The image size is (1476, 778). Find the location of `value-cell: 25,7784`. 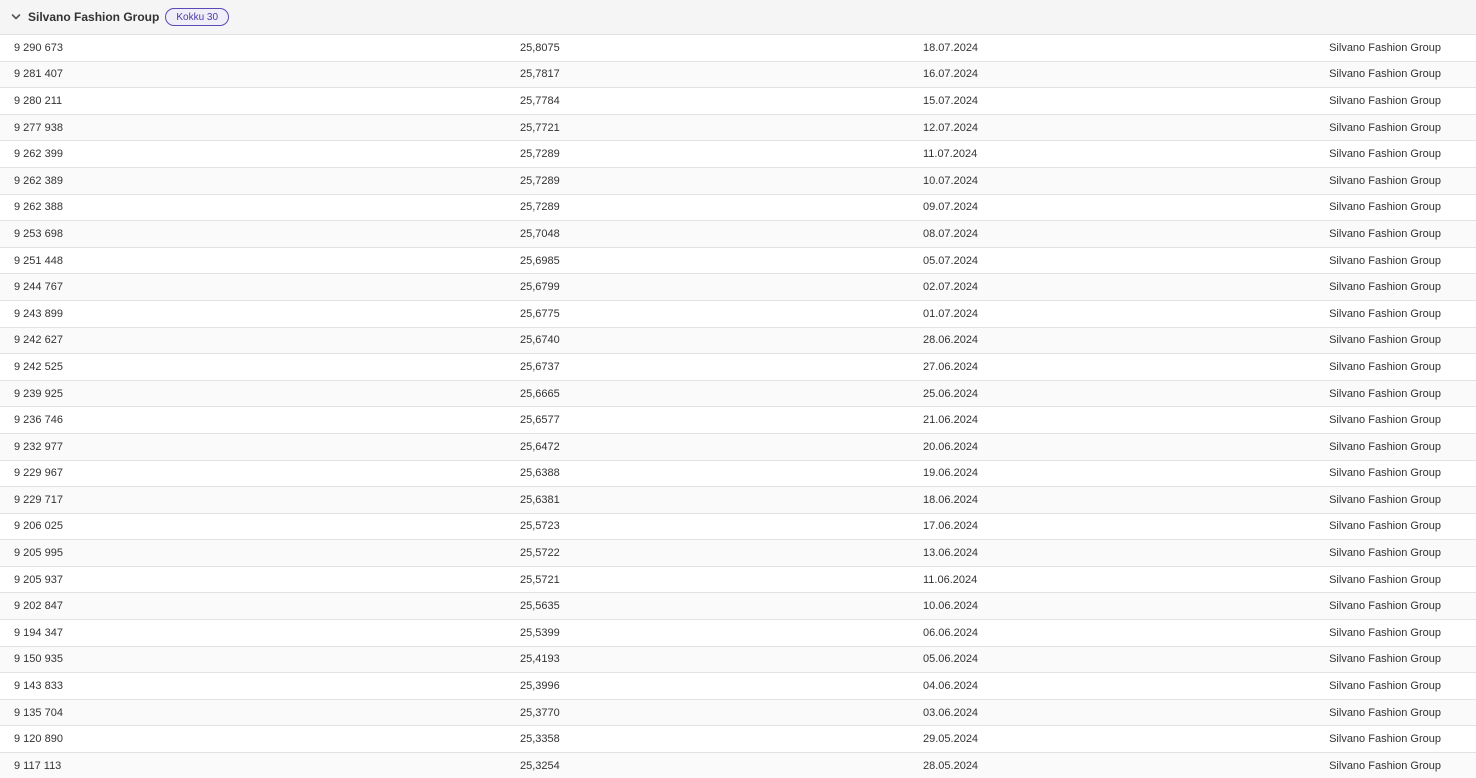

value-cell: 25,7784 is located at coordinates (540, 100).